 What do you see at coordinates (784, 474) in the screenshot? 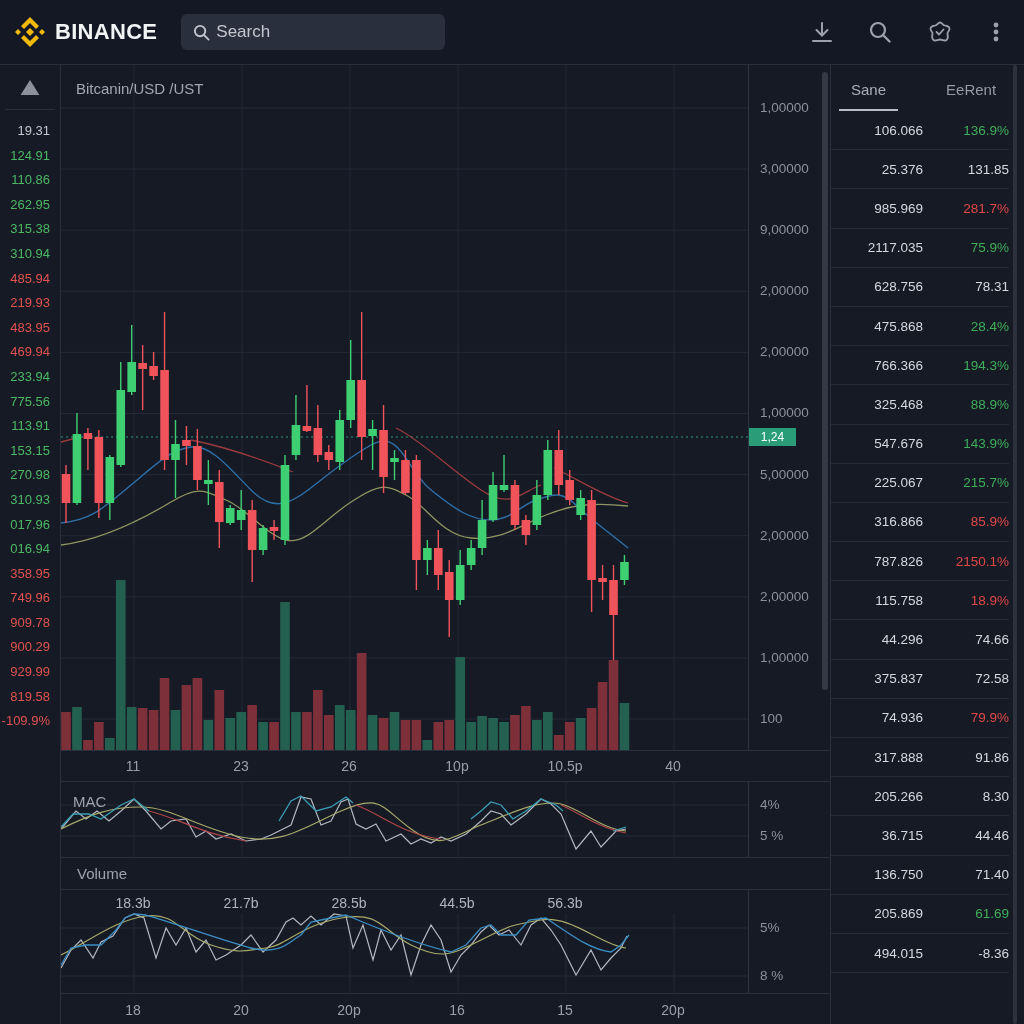
I see `axis-label: 5,00000` at bounding box center [784, 474].